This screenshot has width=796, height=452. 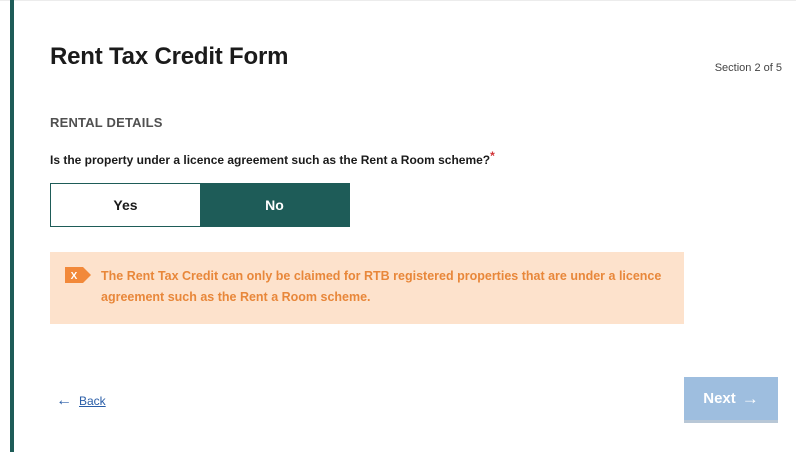 I want to click on yes-no-toggle: Yes No, so click(x=200, y=205).